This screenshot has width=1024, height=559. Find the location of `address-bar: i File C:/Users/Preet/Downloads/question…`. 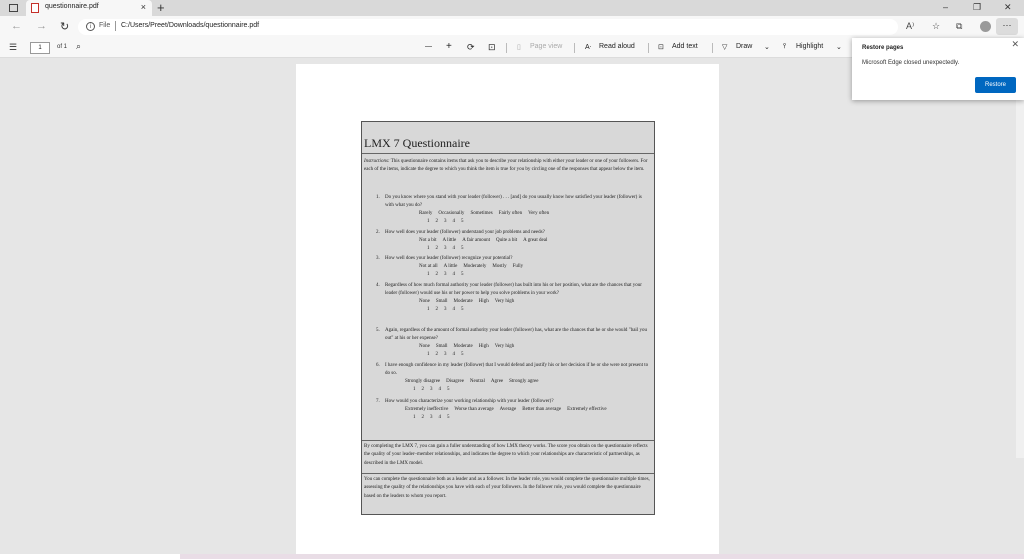

address-bar: i File C:/Users/Preet/Downloads/question… is located at coordinates (488, 27).